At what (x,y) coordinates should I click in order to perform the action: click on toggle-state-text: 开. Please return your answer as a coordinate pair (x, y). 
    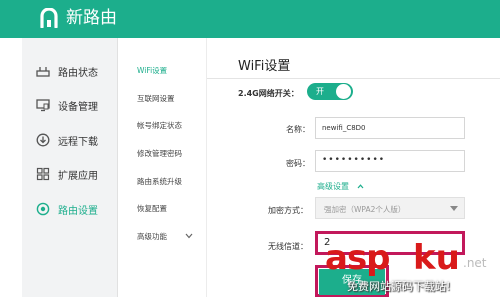
    Looking at the image, I should click on (320, 91).